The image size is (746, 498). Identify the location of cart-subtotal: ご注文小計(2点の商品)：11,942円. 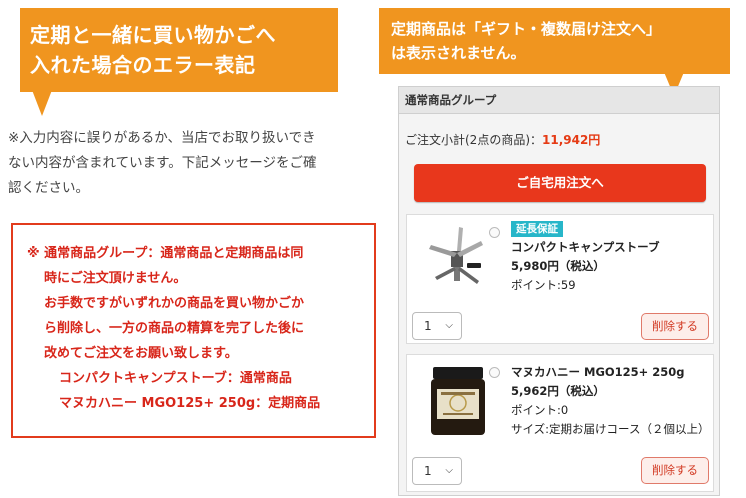
(502, 139).